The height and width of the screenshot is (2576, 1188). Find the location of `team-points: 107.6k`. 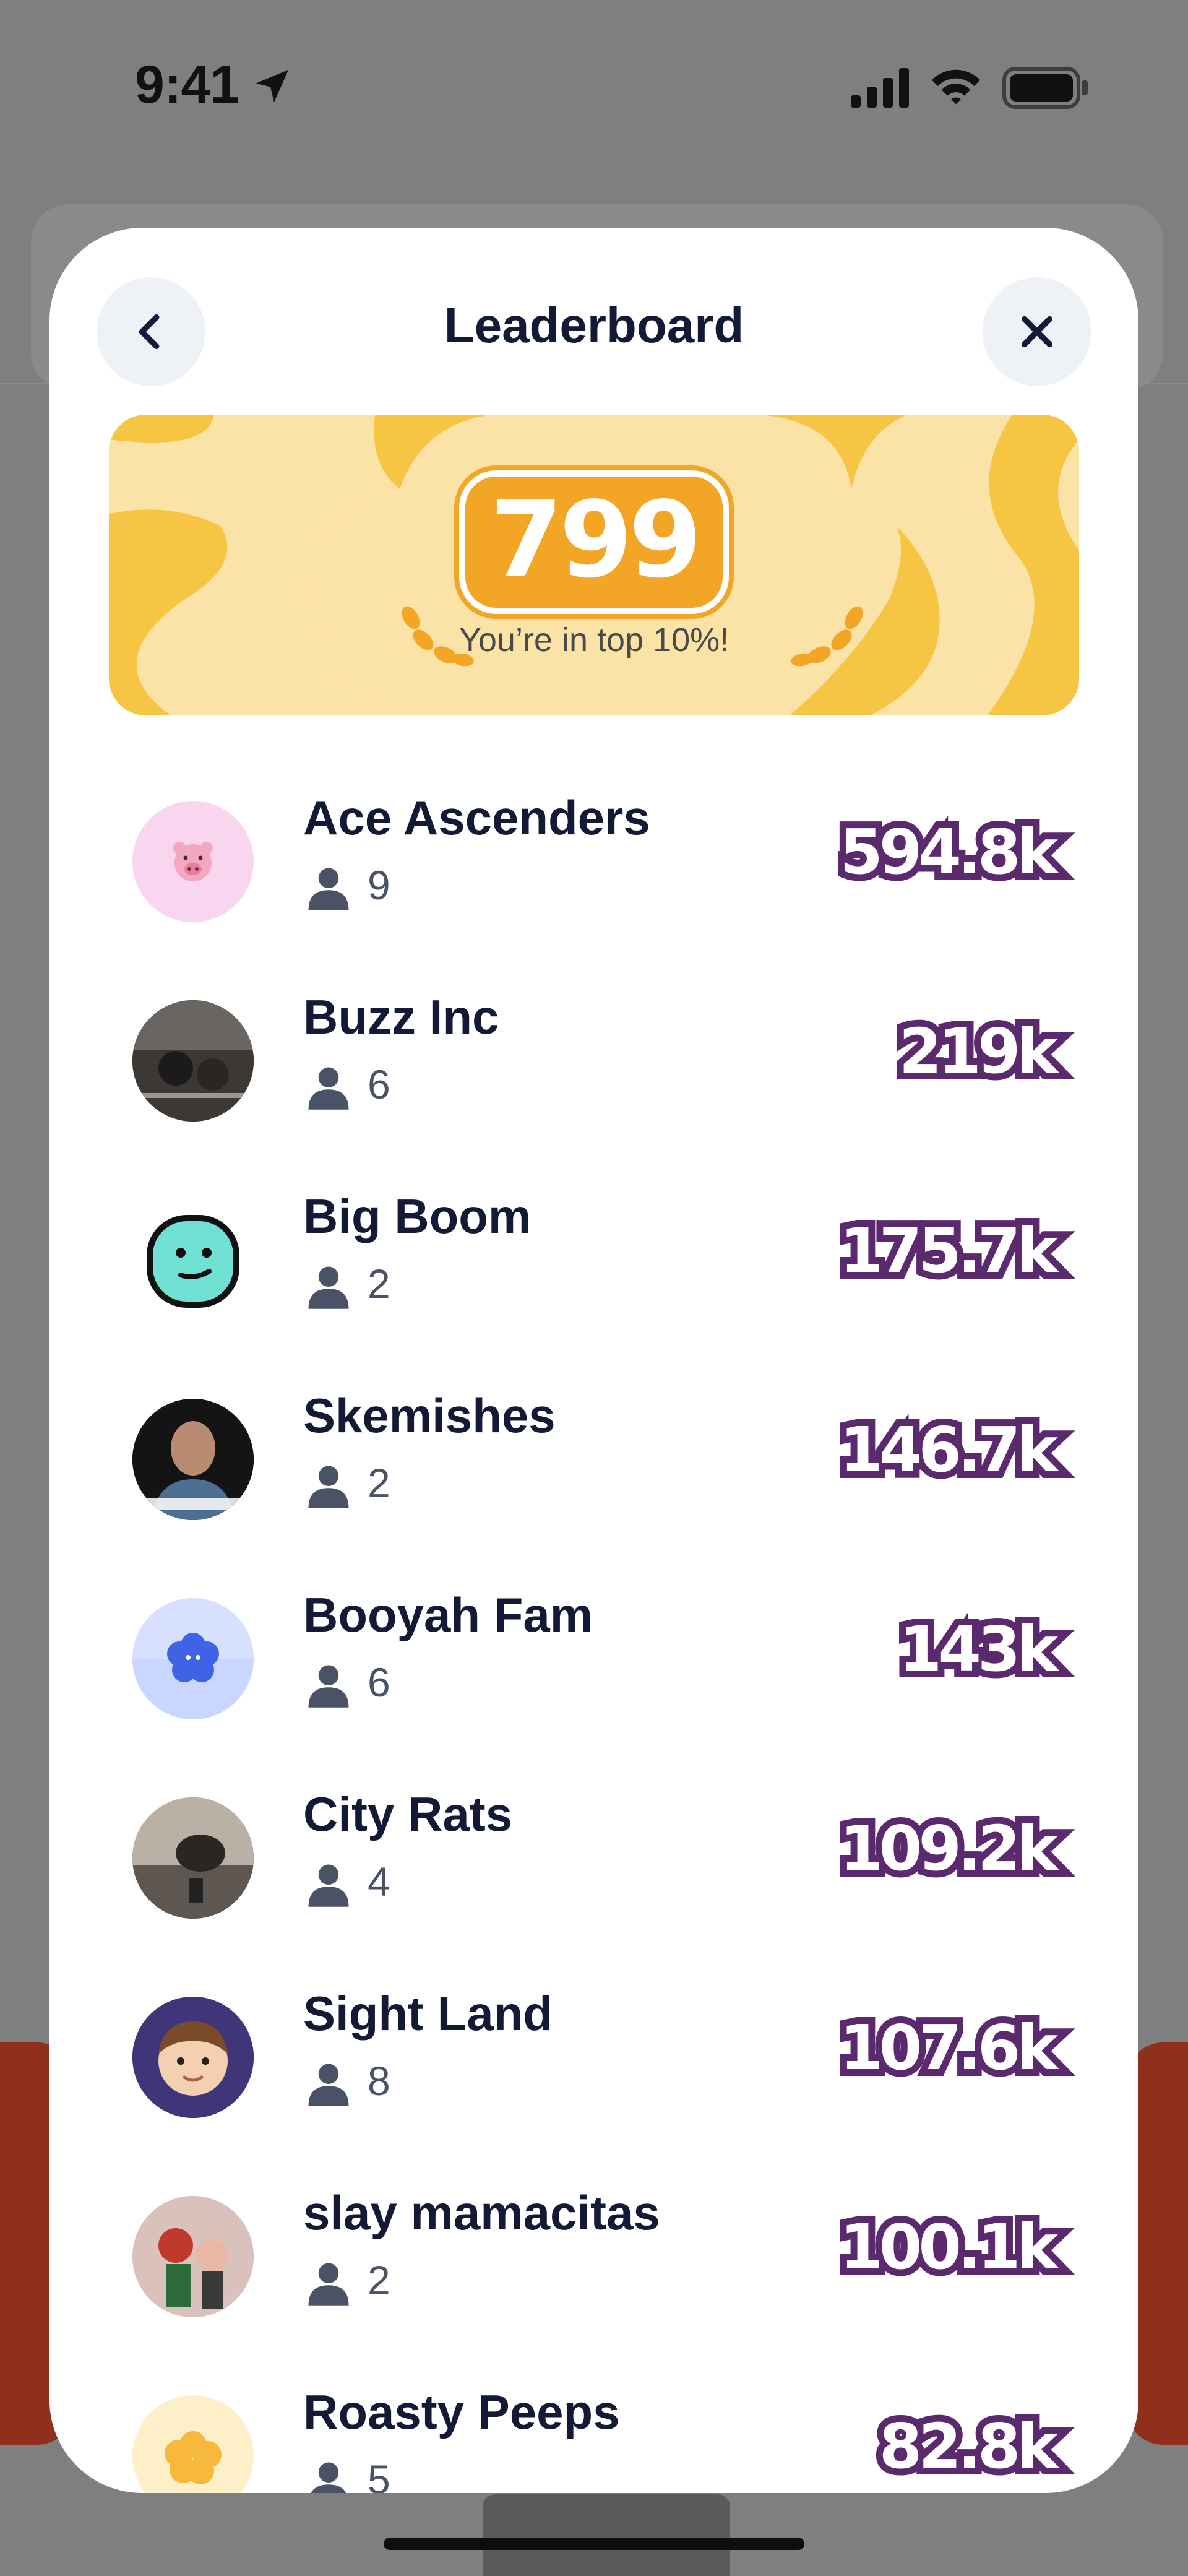

team-points: 107.6k is located at coordinates (949, 2048).